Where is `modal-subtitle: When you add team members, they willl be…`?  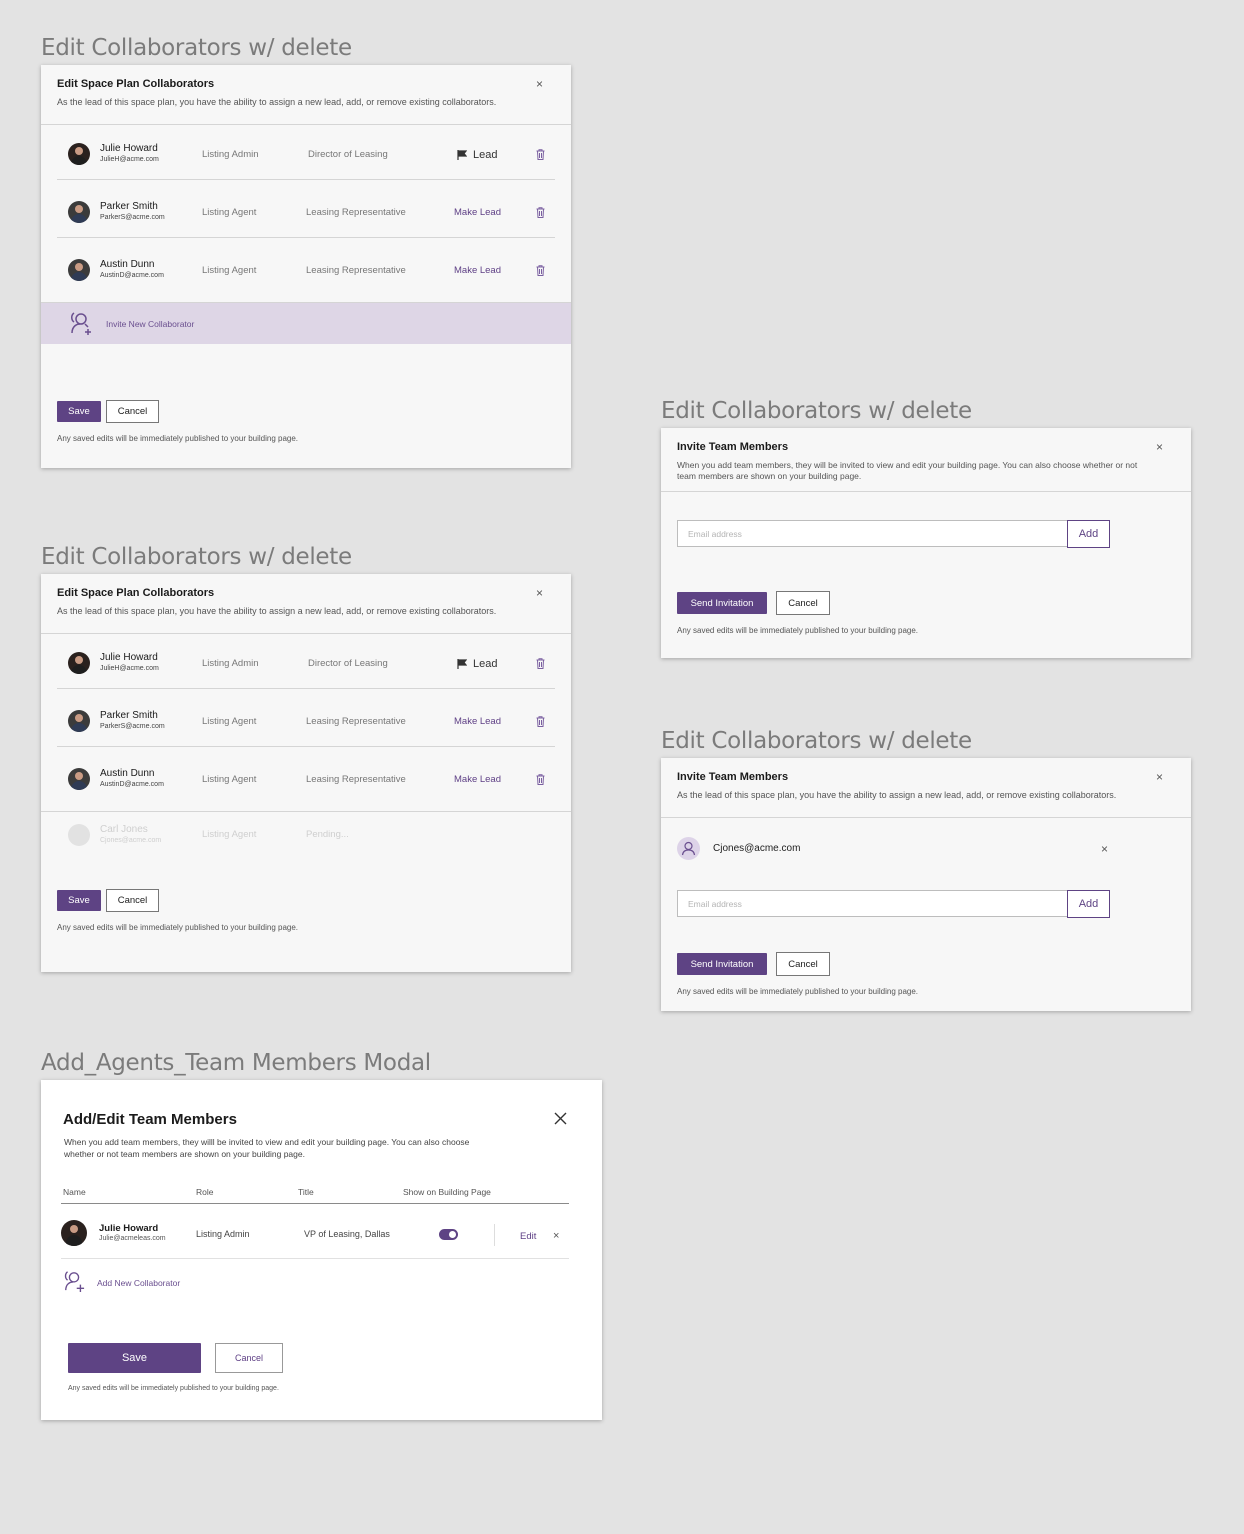
modal-subtitle: When you add team members, they willl be… is located at coordinates (267, 1148).